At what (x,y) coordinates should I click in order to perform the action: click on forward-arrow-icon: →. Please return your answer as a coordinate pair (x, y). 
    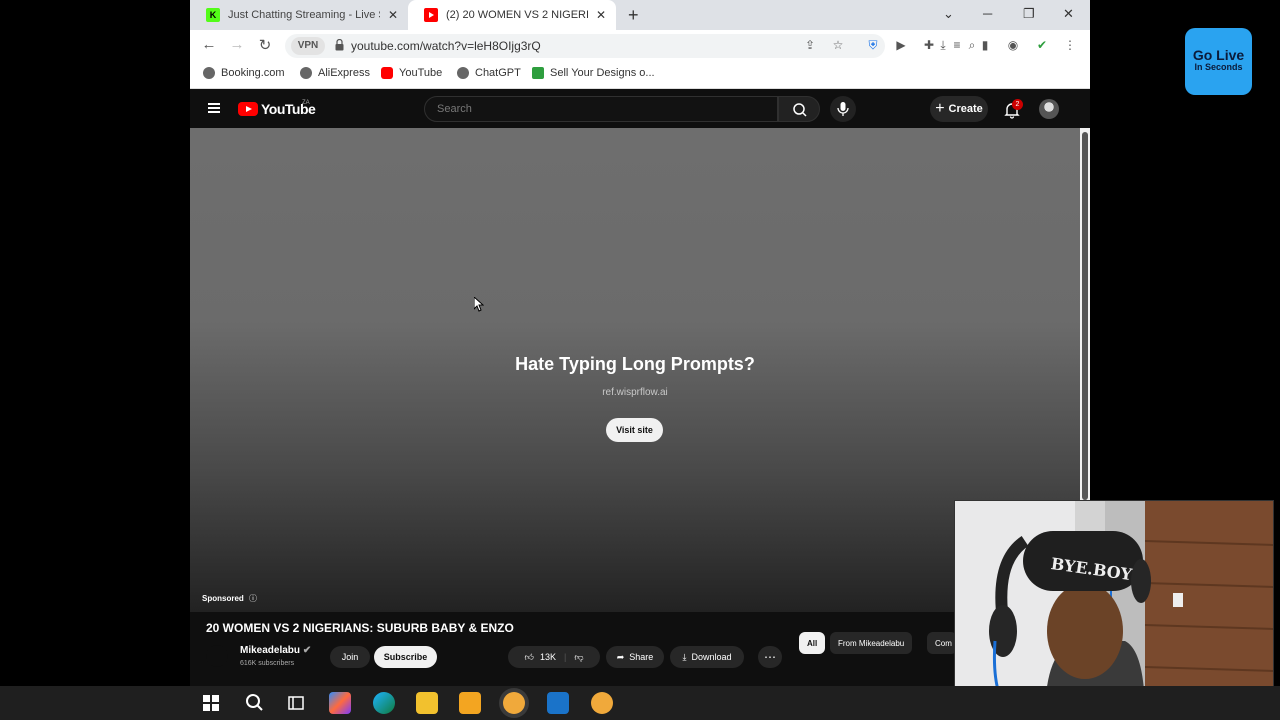
    Looking at the image, I should click on (237, 44).